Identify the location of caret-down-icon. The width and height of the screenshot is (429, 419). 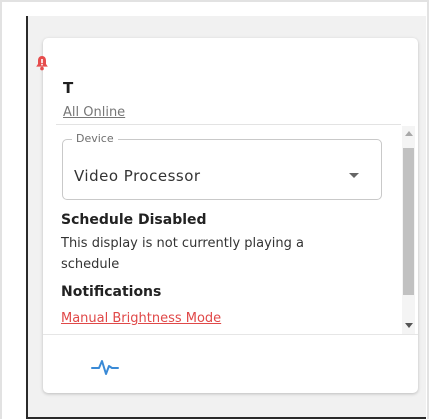
(354, 175).